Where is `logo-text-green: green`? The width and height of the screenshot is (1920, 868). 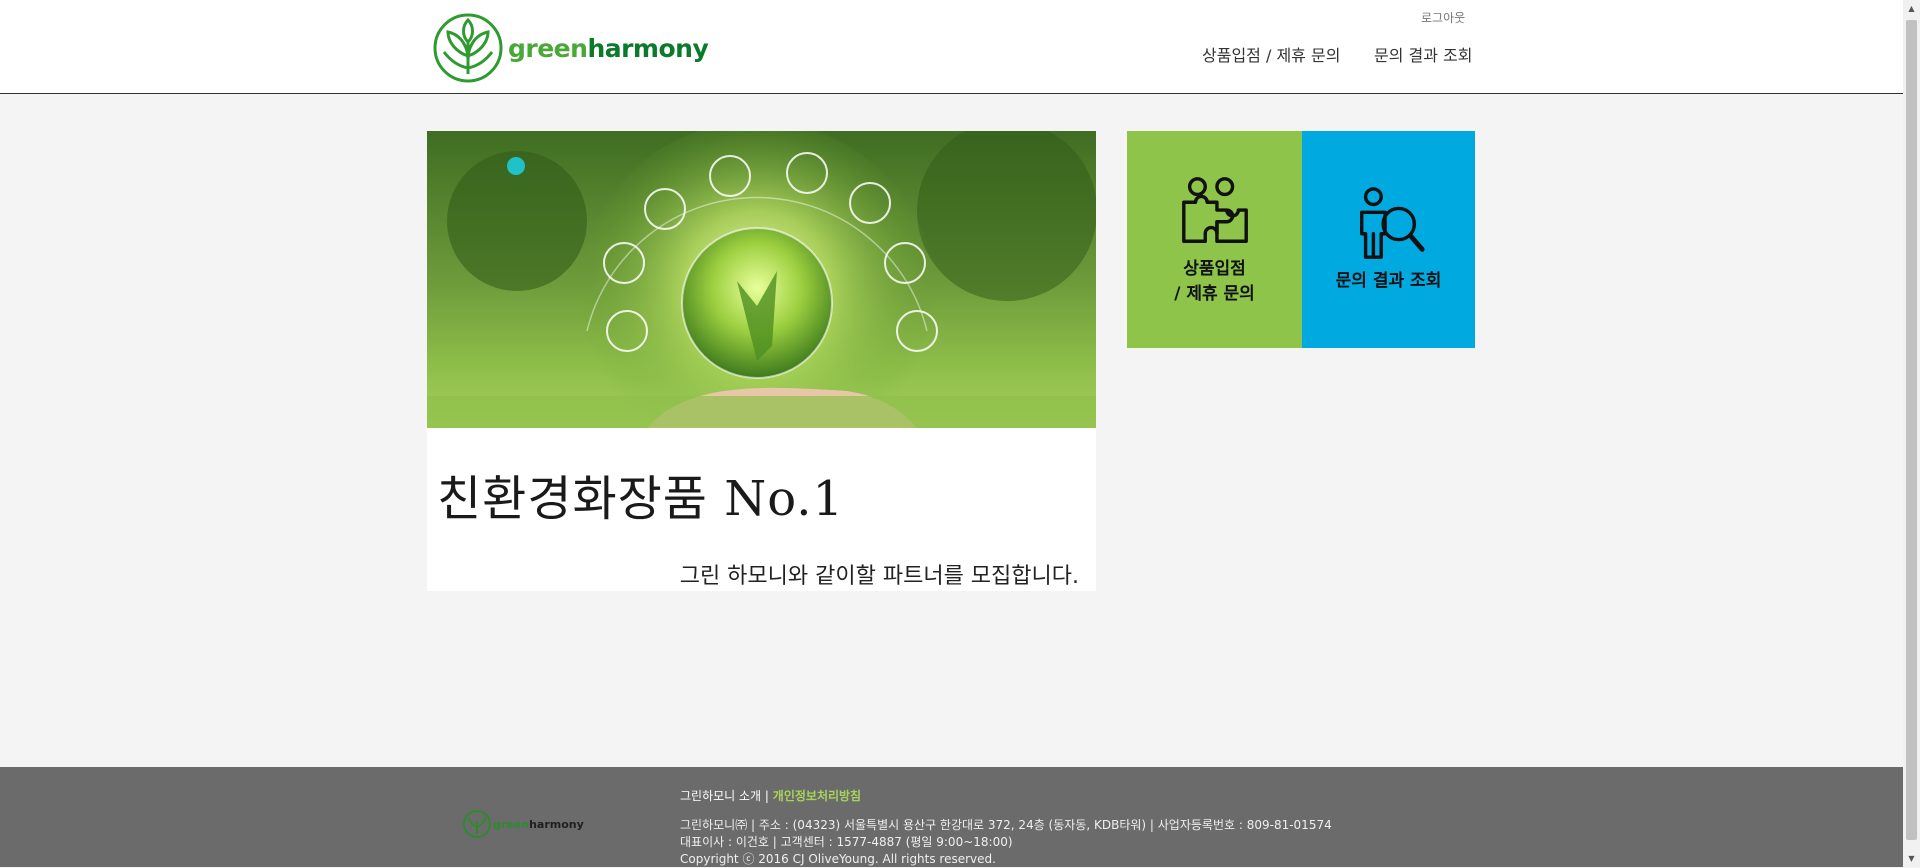
logo-text-green: green is located at coordinates (548, 48).